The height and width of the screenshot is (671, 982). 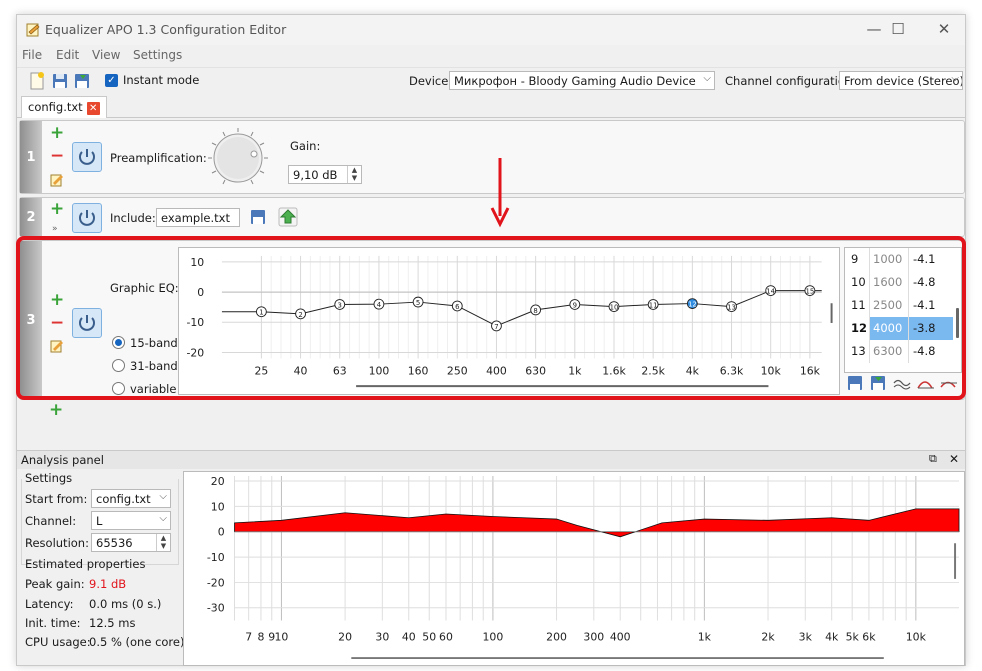 What do you see at coordinates (858, 282) in the screenshot?
I see `band-index: 10` at bounding box center [858, 282].